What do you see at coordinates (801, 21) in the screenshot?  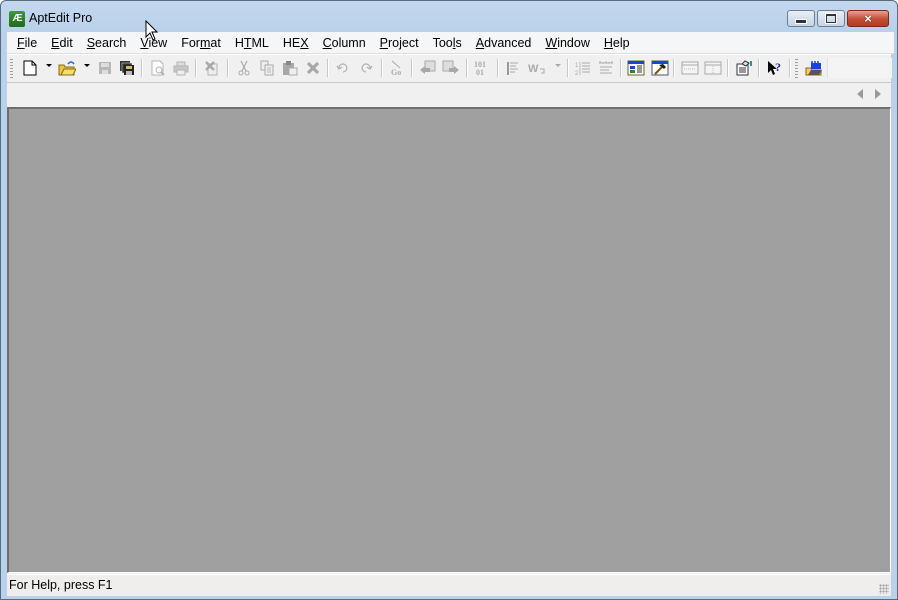 I see `minimize-icon` at bounding box center [801, 21].